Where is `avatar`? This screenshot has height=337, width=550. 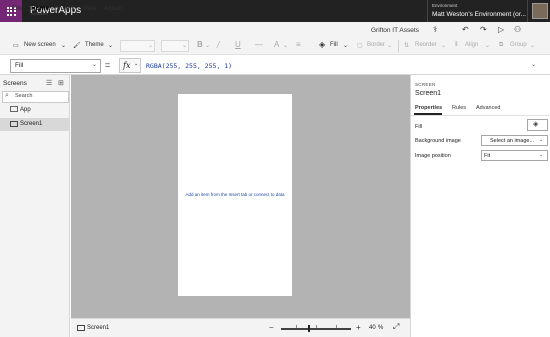
avatar is located at coordinates (540, 11).